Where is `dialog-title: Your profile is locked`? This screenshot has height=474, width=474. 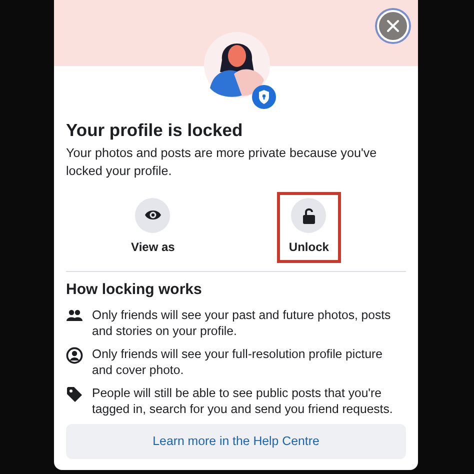 dialog-title: Your profile is locked is located at coordinates (155, 130).